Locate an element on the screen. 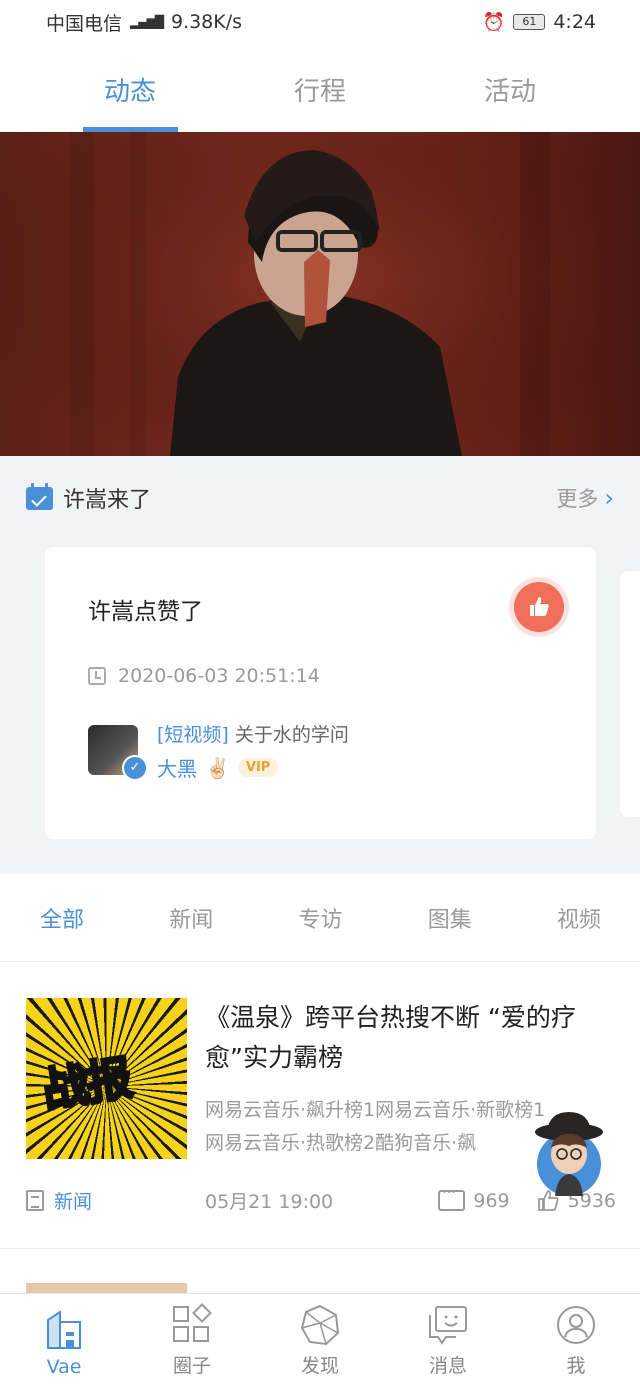  nav-discover: 发现 is located at coordinates (320, 1340).